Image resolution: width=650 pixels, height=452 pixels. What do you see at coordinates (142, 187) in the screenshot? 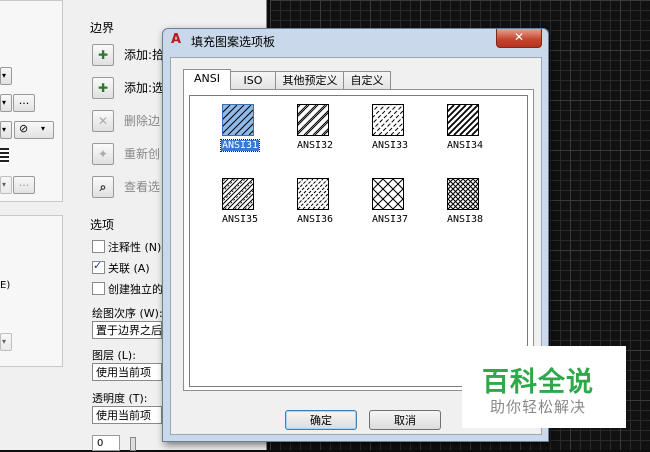
I see `view-selections-label: 查看选` at bounding box center [142, 187].